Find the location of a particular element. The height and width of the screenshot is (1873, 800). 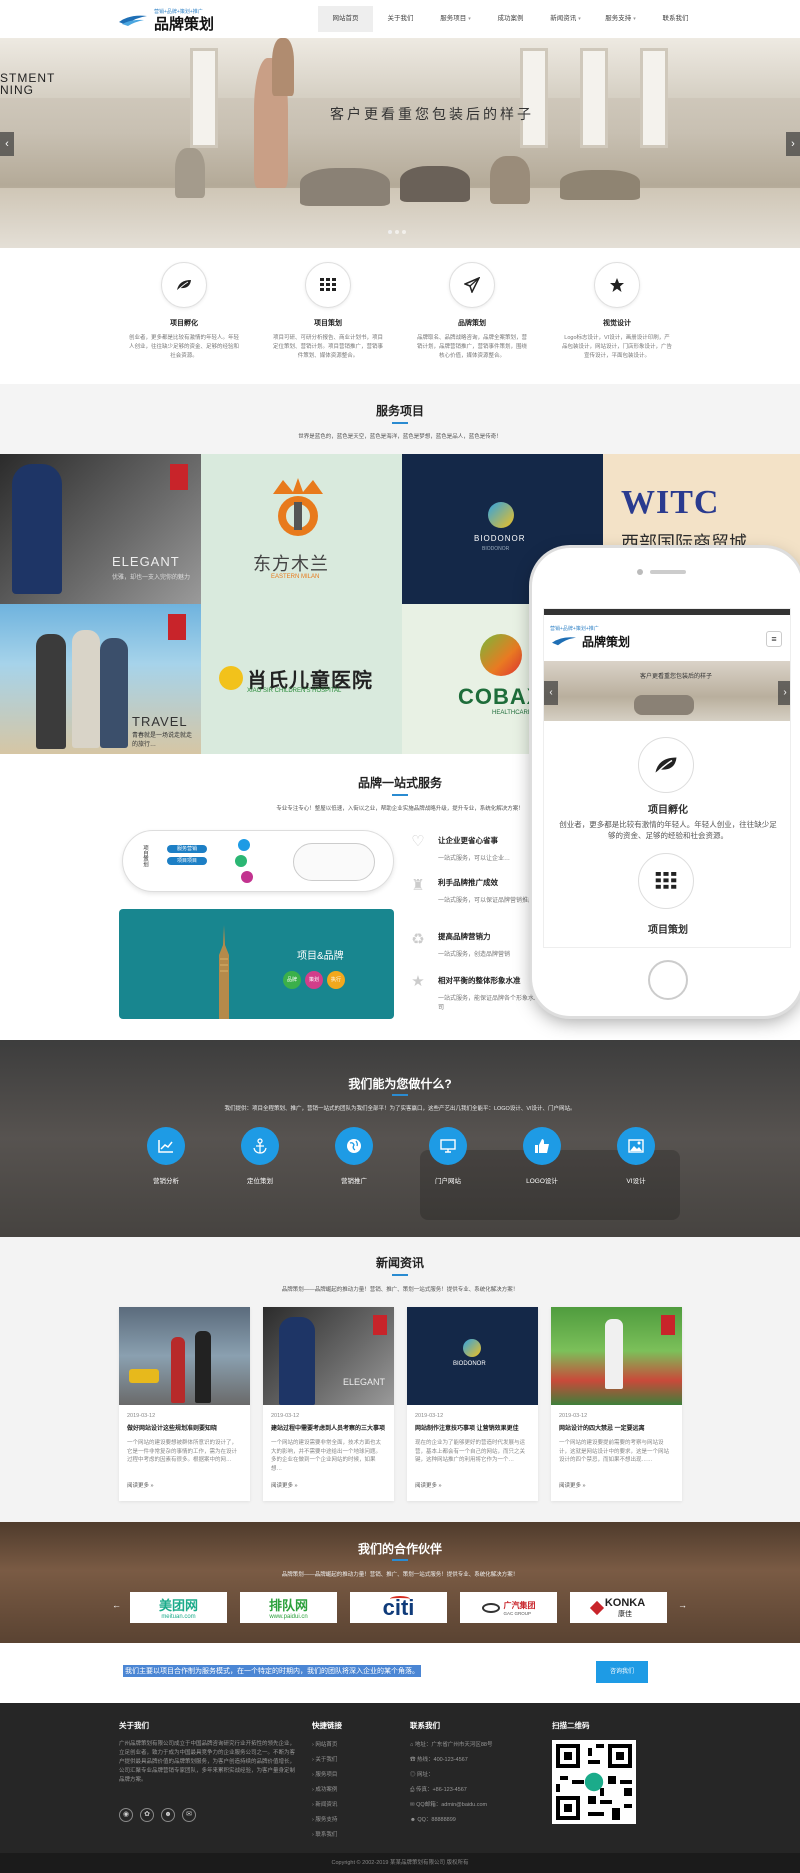

nav-item: 新闻资讯 ▾ is located at coordinates (565, 19).